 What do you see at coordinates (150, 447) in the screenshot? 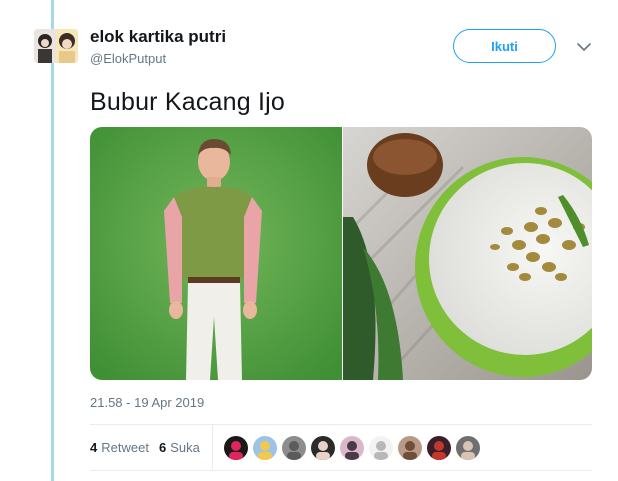
I see `tweet-stats: 4 Retweet 6 Suka` at bounding box center [150, 447].